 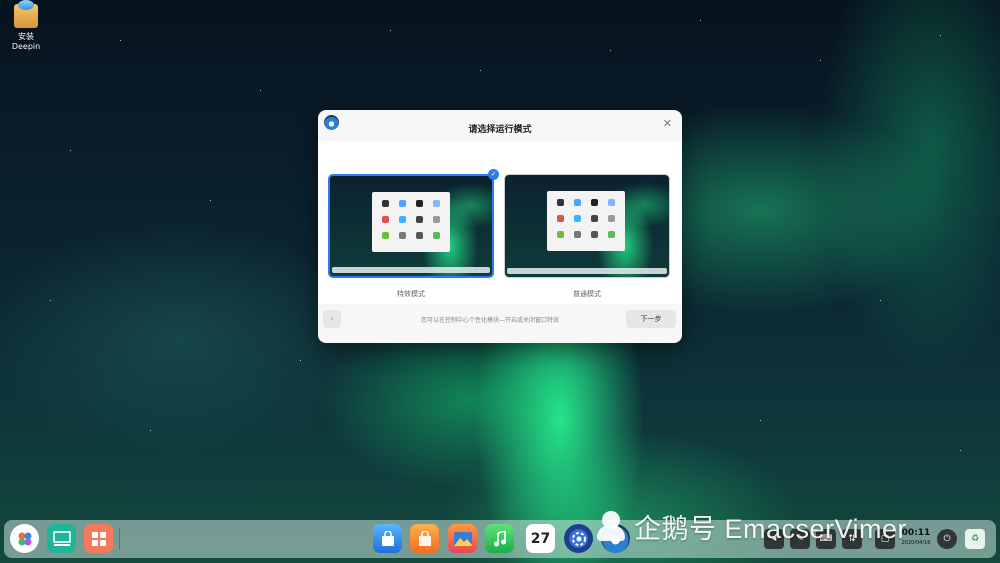 What do you see at coordinates (499, 538) in the screenshot?
I see `music-icon` at bounding box center [499, 538].